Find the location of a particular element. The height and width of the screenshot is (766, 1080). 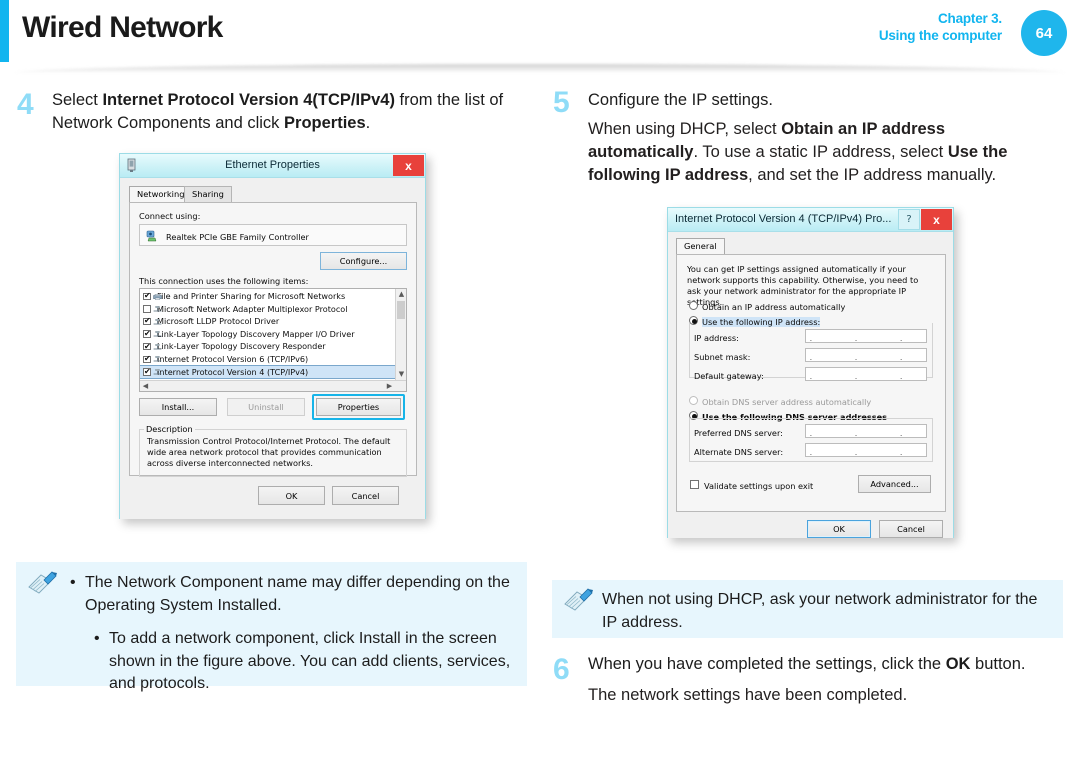

tab-general: General is located at coordinates (700, 246).